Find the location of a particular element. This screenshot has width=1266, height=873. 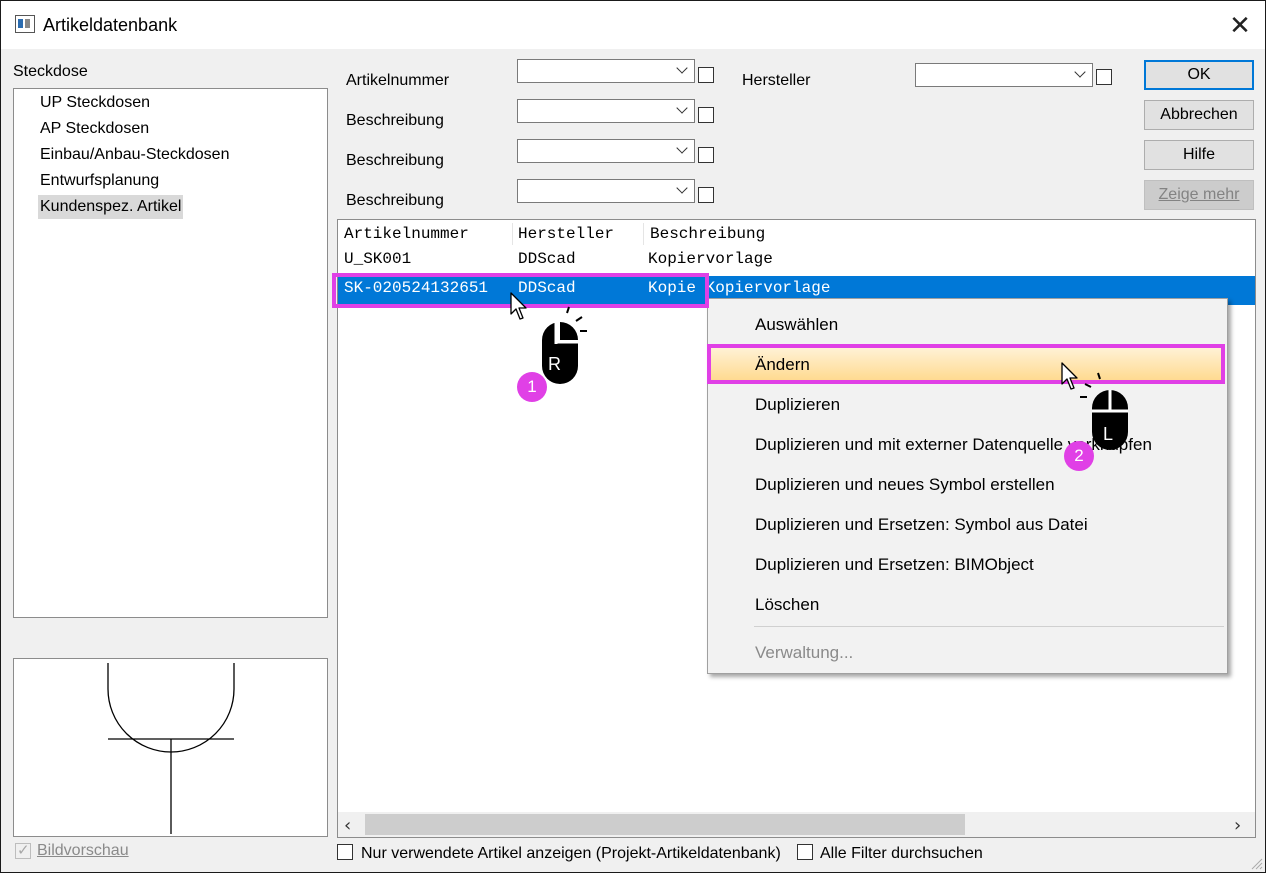

annotation-overlay is located at coordinates (819, 371).